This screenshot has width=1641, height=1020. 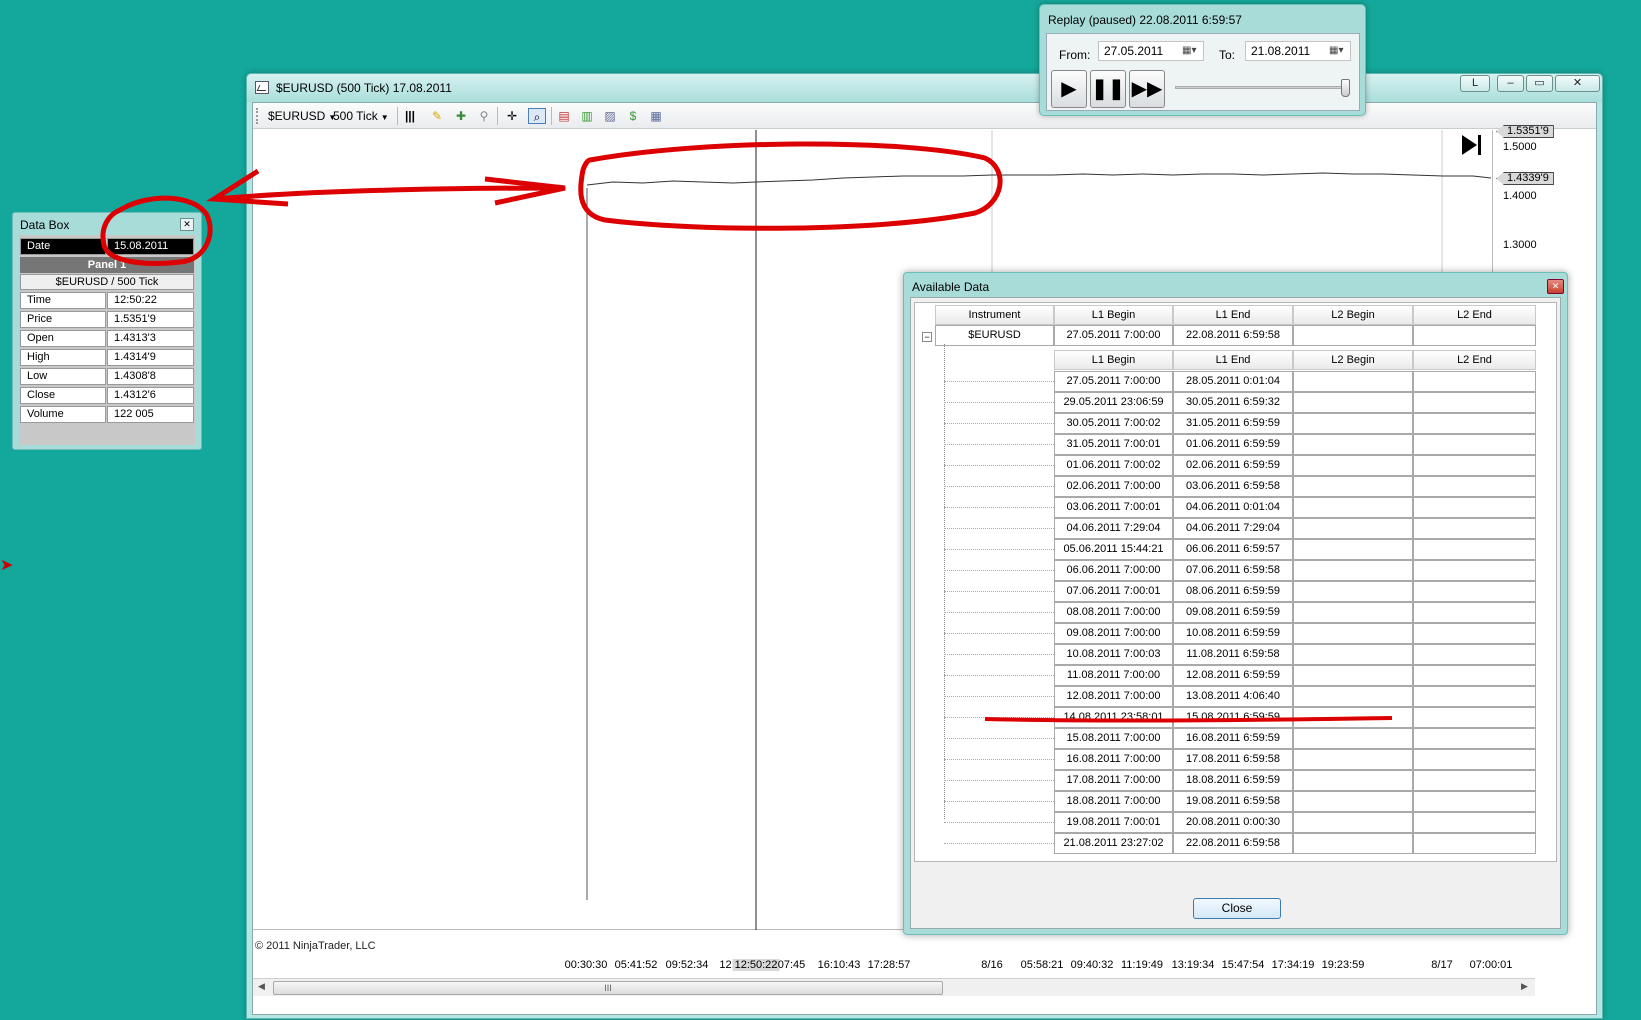 I want to click on l1-begin-cell: 08.08.2011 7:00:00, so click(x=1113, y=612).